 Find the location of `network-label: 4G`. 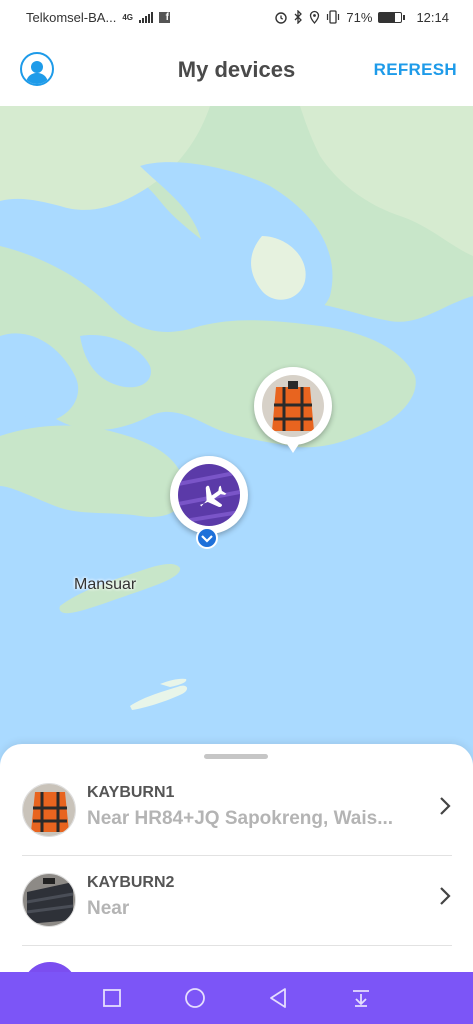

network-label: 4G is located at coordinates (127, 17).